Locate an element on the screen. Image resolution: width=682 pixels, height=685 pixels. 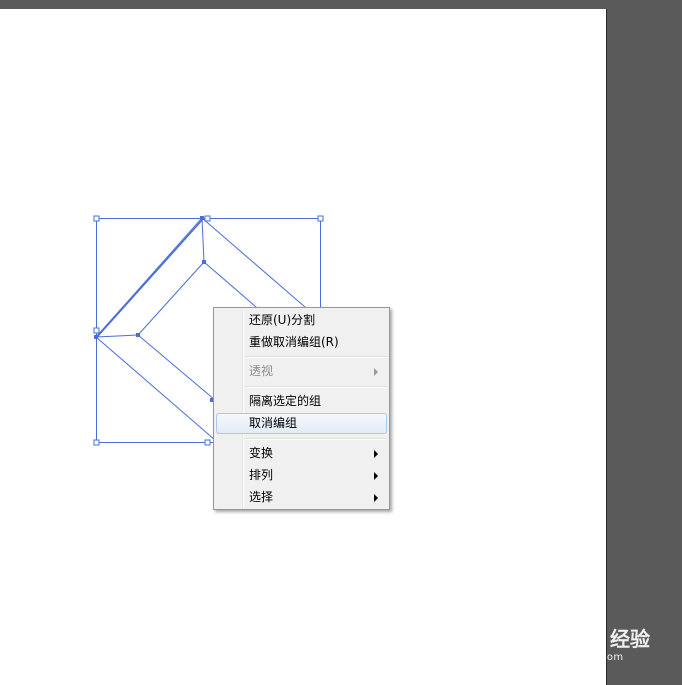
handle-bottom-center is located at coordinates (207, 442).